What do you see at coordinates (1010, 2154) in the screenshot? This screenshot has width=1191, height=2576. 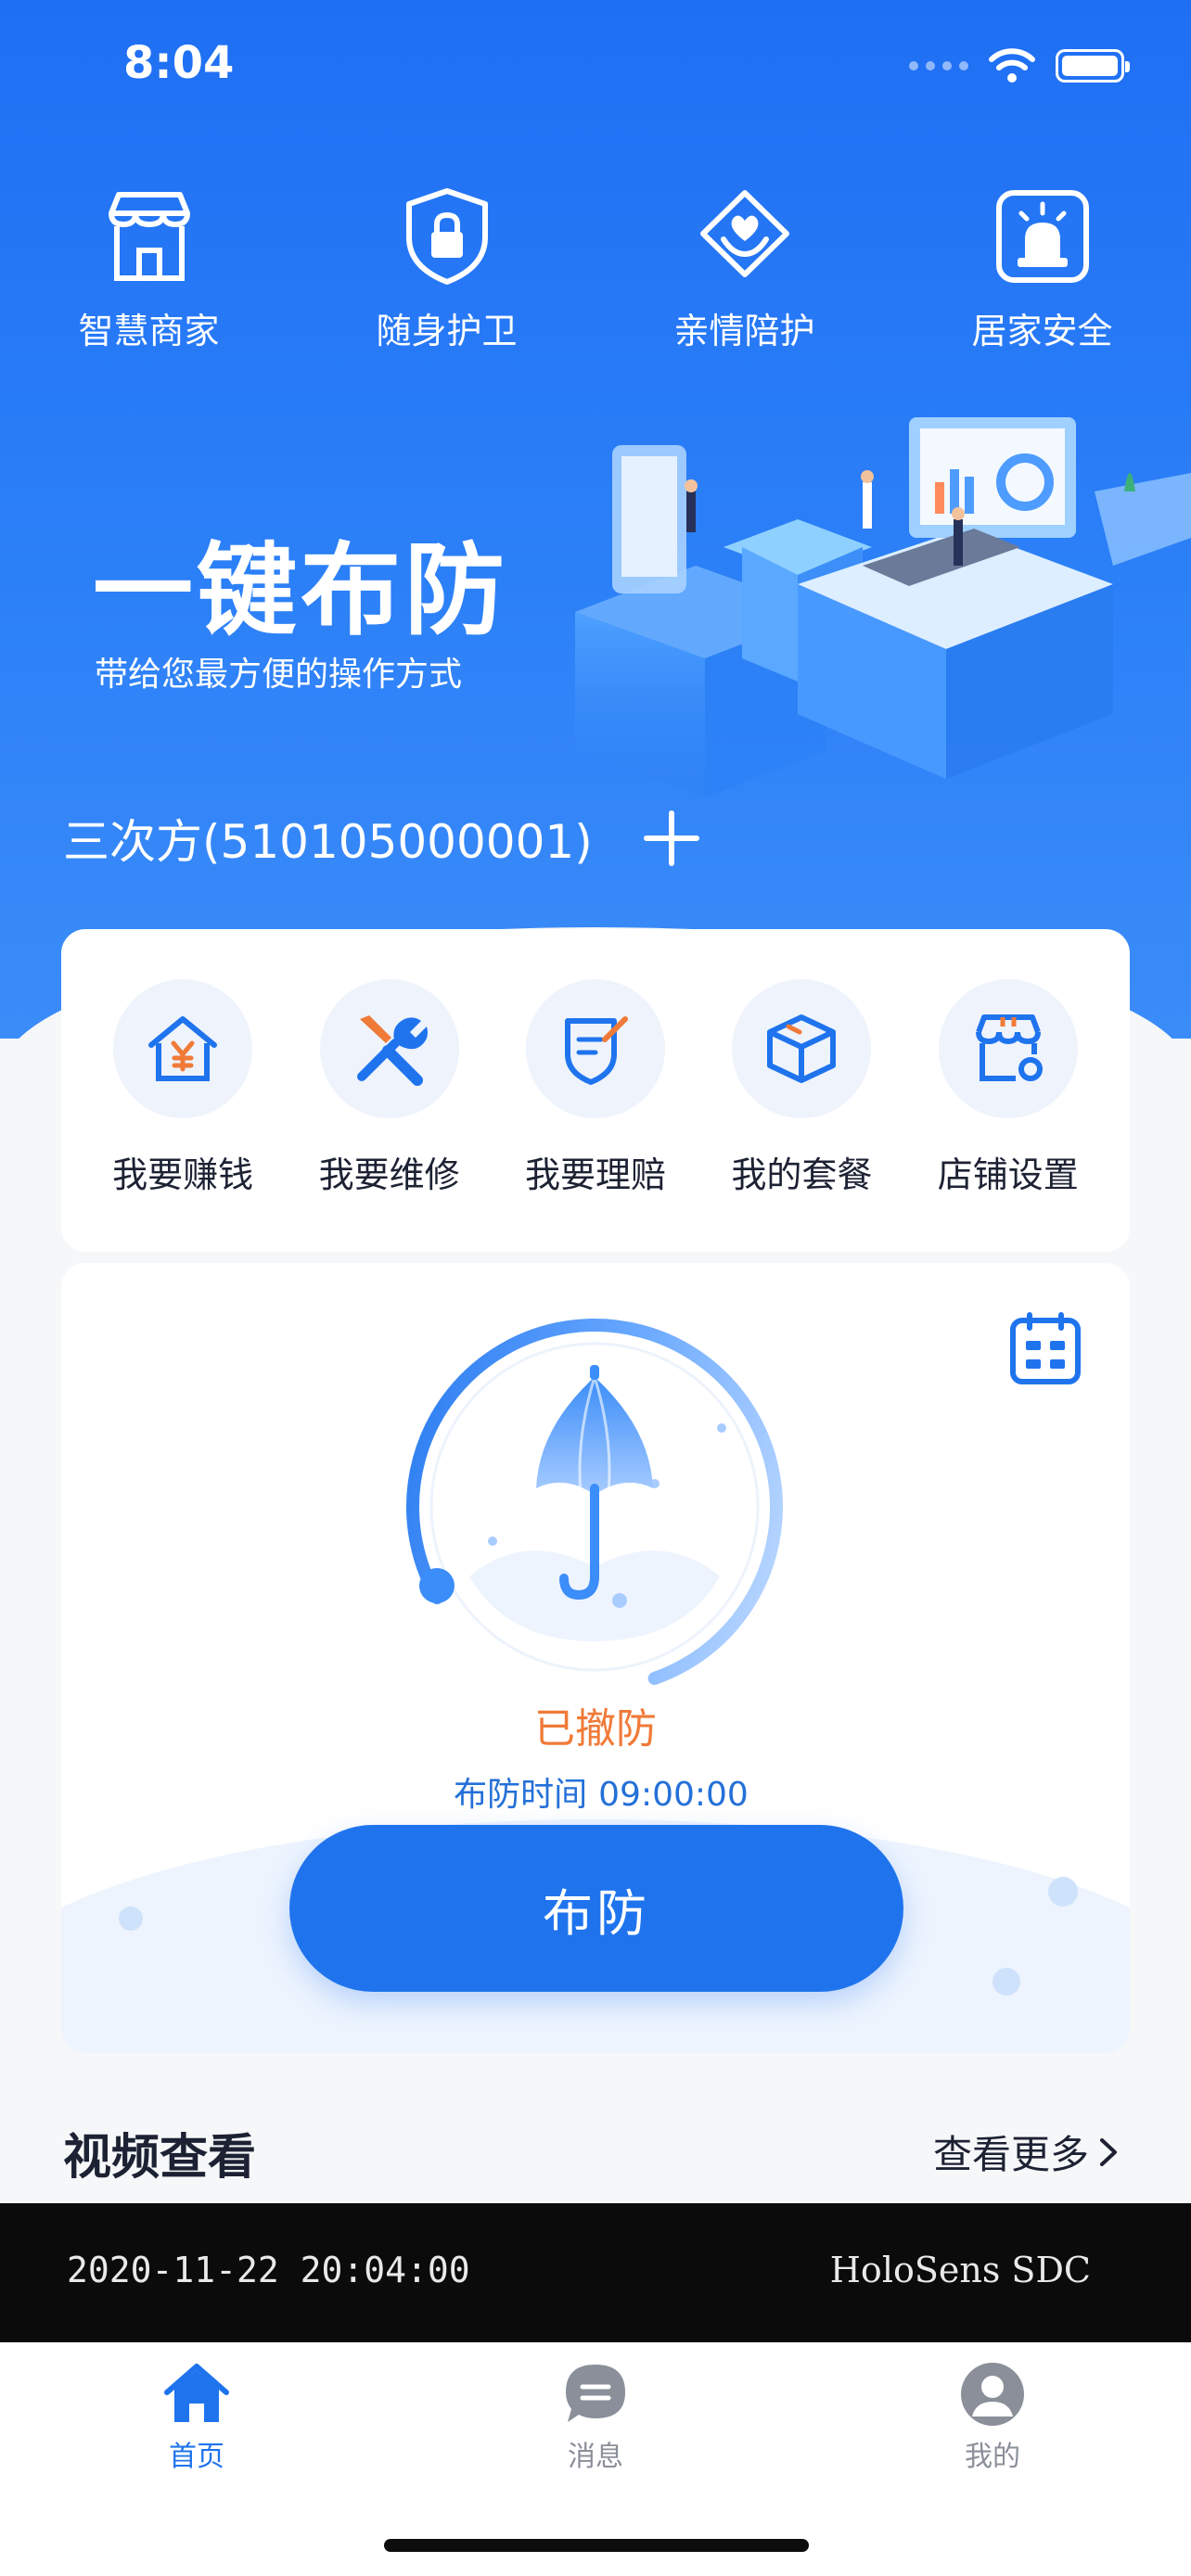 I see `view-more-label: 查看更多` at bounding box center [1010, 2154].